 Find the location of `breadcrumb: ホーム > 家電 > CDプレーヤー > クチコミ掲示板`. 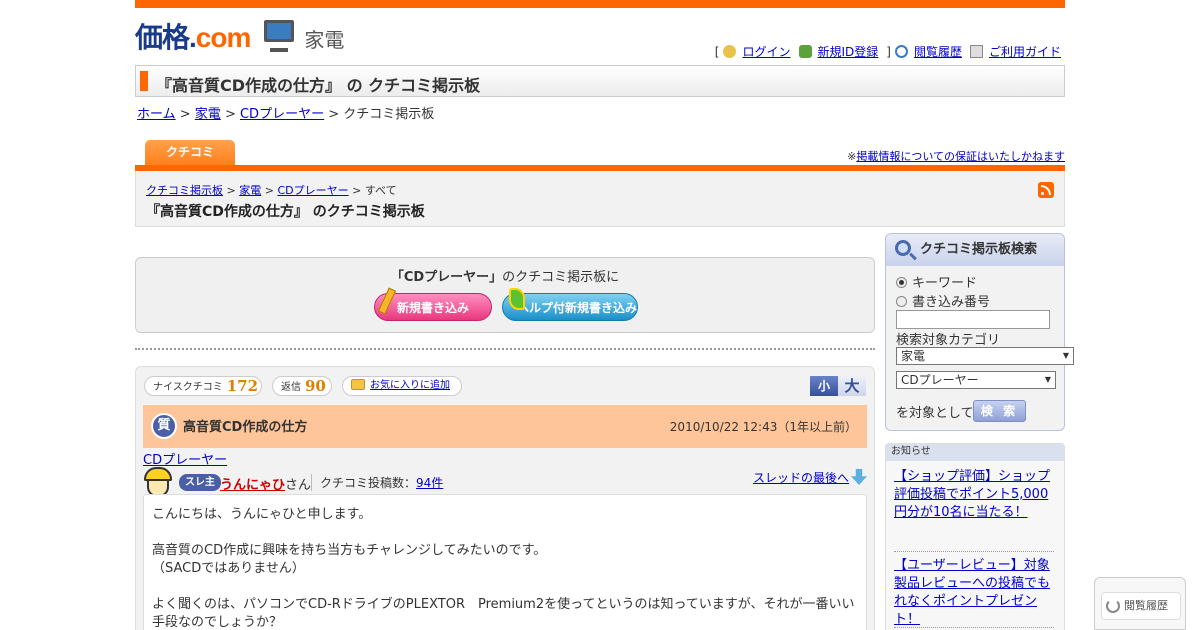

breadcrumb: ホーム > 家電 > CDプレーヤー > クチコミ掲示板 is located at coordinates (286, 114).